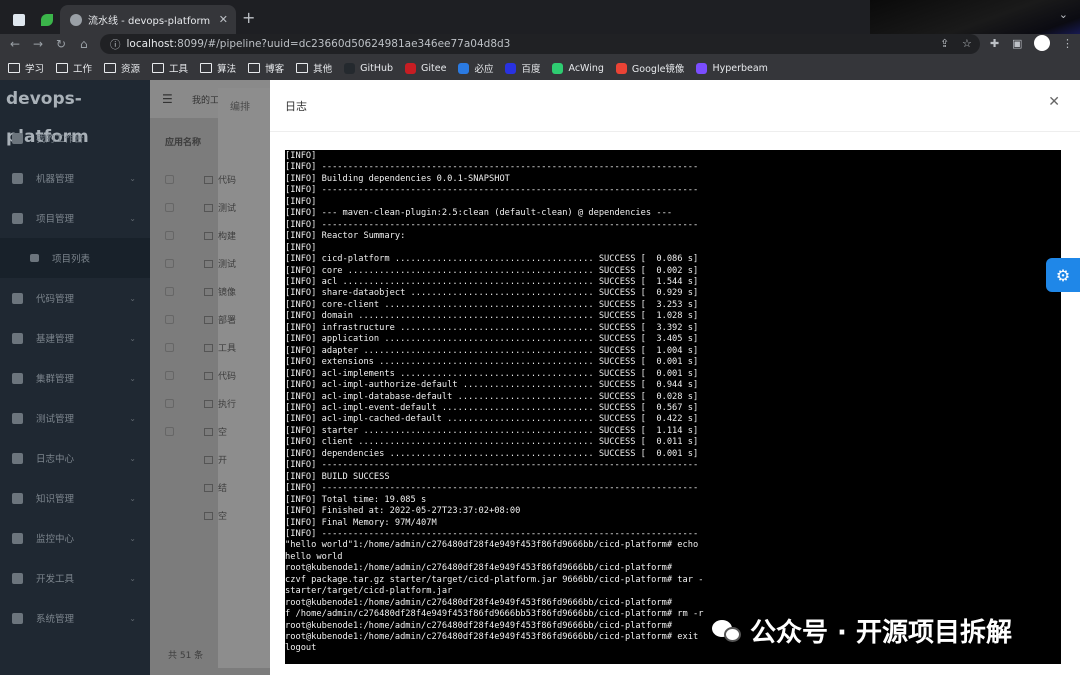 This screenshot has width=1080, height=675. What do you see at coordinates (732, 68) in the screenshot?
I see `bookmark-item: Hyperbeam` at bounding box center [732, 68].